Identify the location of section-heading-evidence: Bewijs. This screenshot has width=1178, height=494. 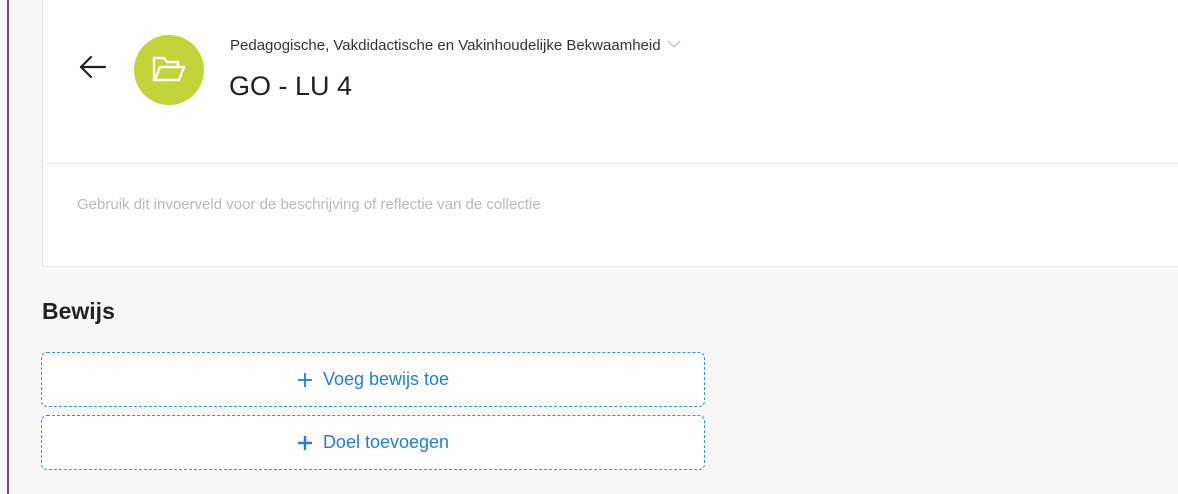
(78, 311).